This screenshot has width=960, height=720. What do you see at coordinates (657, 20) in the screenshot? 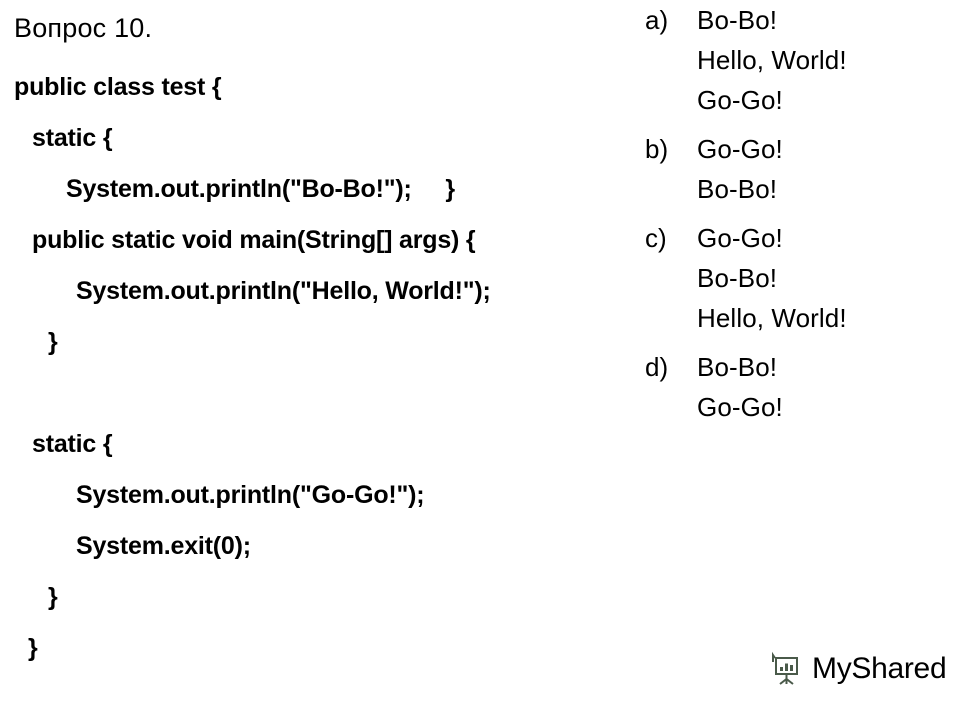
I see `answer-option-label: a)` at bounding box center [657, 20].